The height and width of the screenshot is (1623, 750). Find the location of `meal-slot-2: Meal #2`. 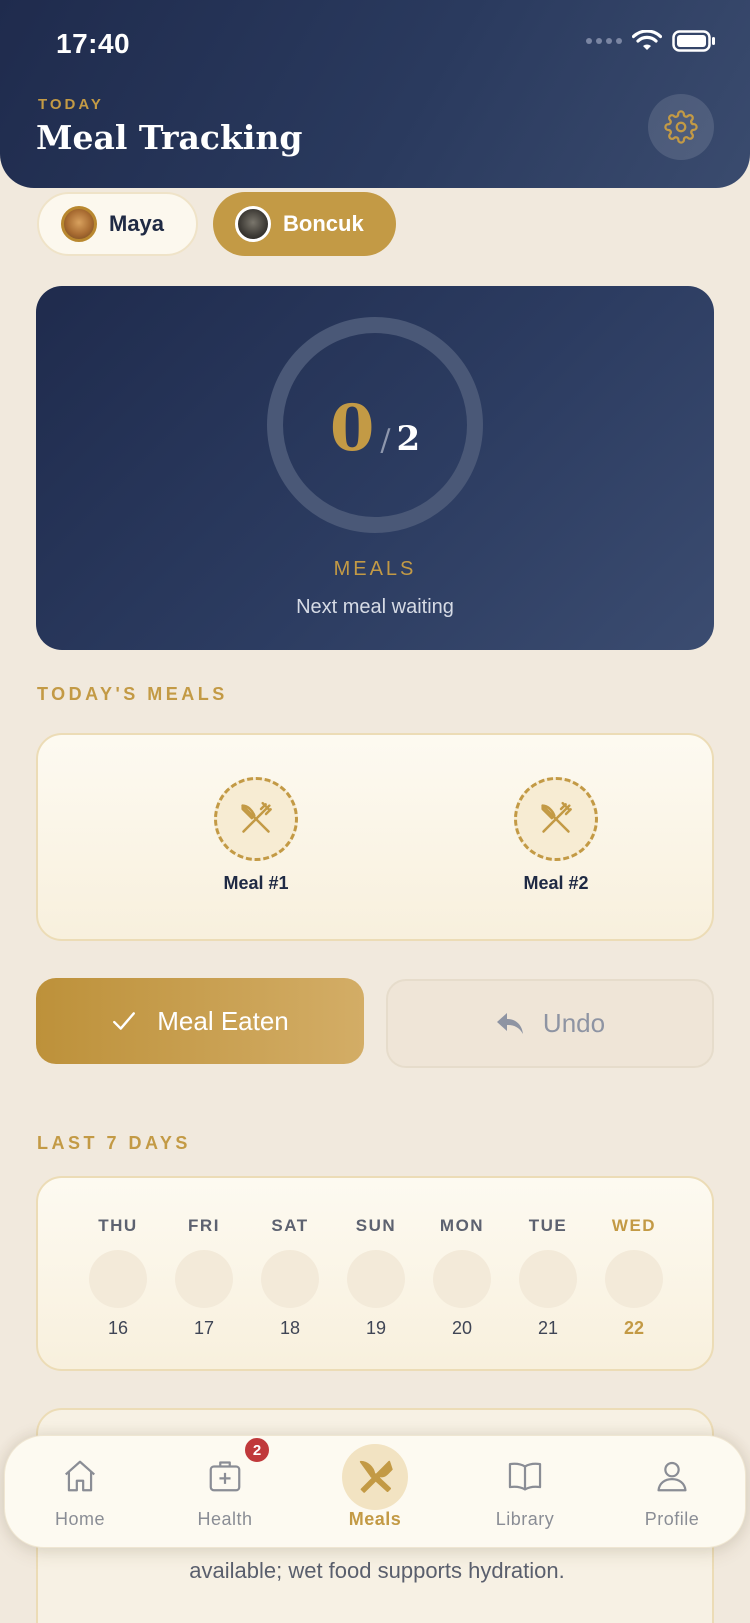

meal-slot-2: Meal #2 is located at coordinates (556, 835).